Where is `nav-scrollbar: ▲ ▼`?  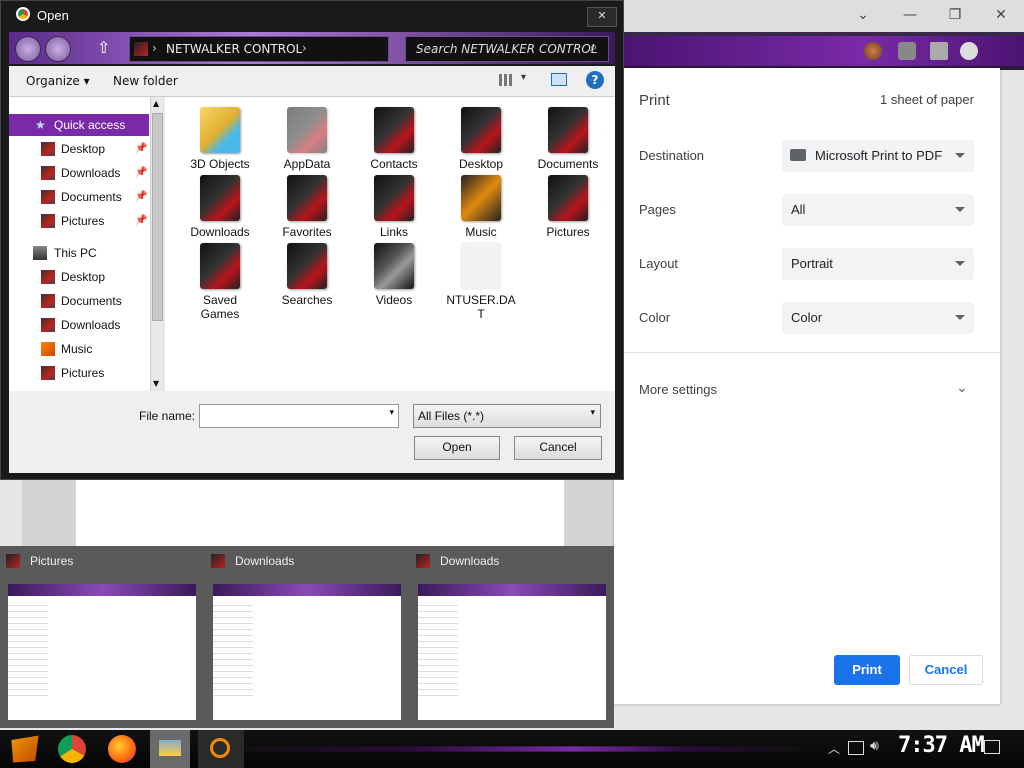
nav-scrollbar: ▲ ▼ is located at coordinates (157, 244).